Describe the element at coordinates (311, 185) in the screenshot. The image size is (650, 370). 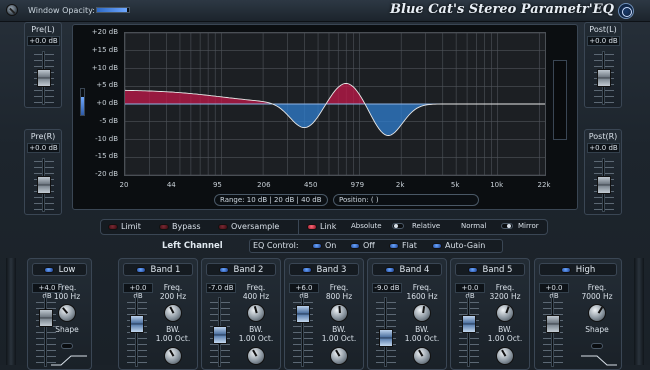
I see `x-tick-label: 450` at that location.